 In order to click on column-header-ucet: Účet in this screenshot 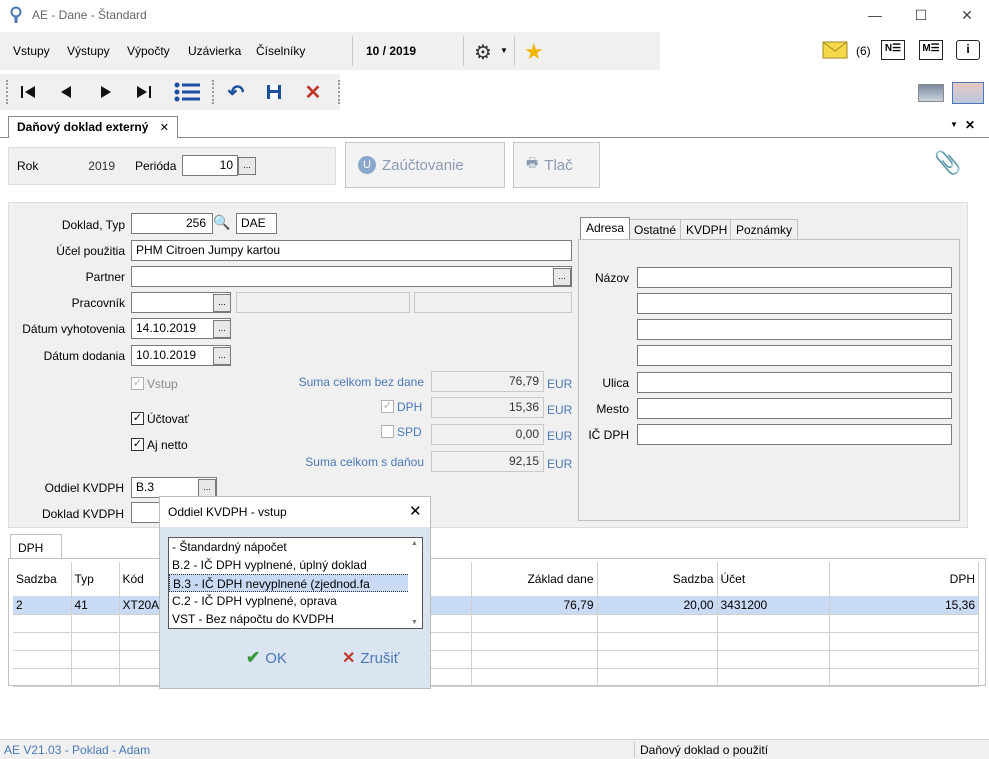, I will do `click(773, 579)`.